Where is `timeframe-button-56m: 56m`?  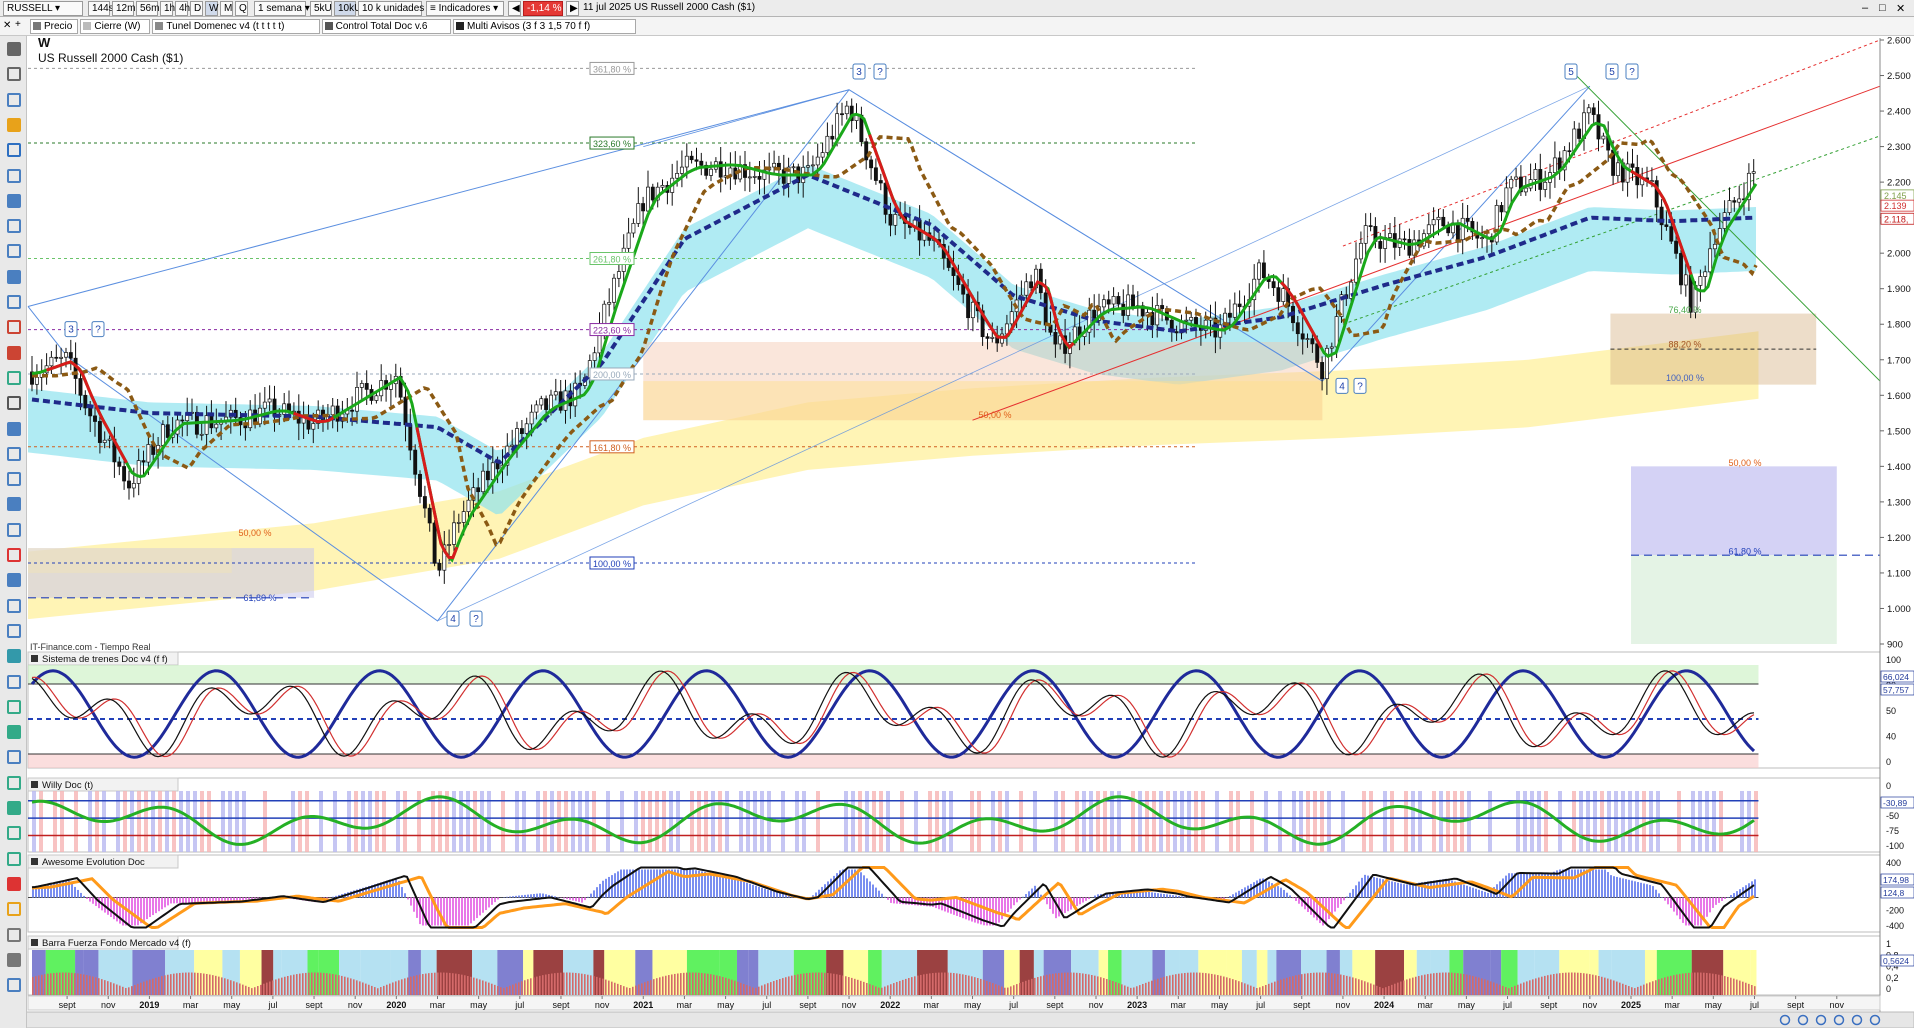
timeframe-button-56m: 56m is located at coordinates (147, 8).